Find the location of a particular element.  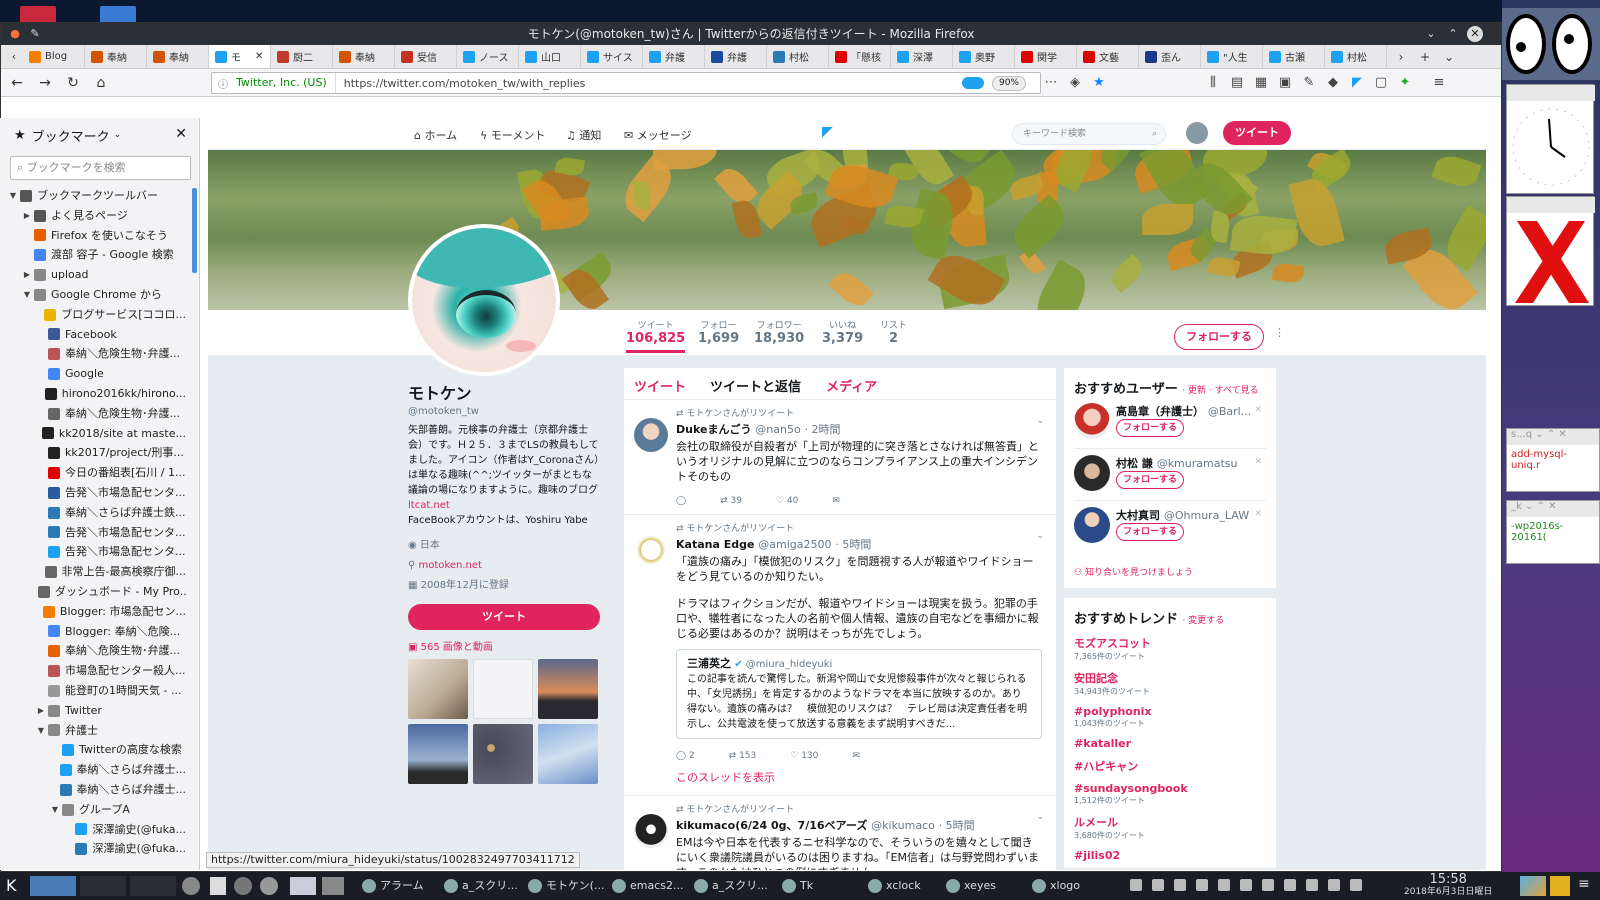

profile-avatar is located at coordinates (484, 300).